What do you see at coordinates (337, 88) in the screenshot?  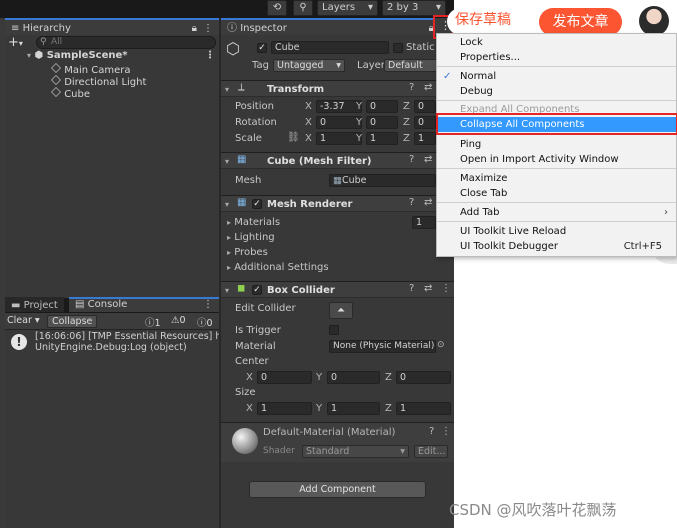 I see `transform-header: ▾ ⟂ Transform ? ⇄ ⋮` at bounding box center [337, 88].